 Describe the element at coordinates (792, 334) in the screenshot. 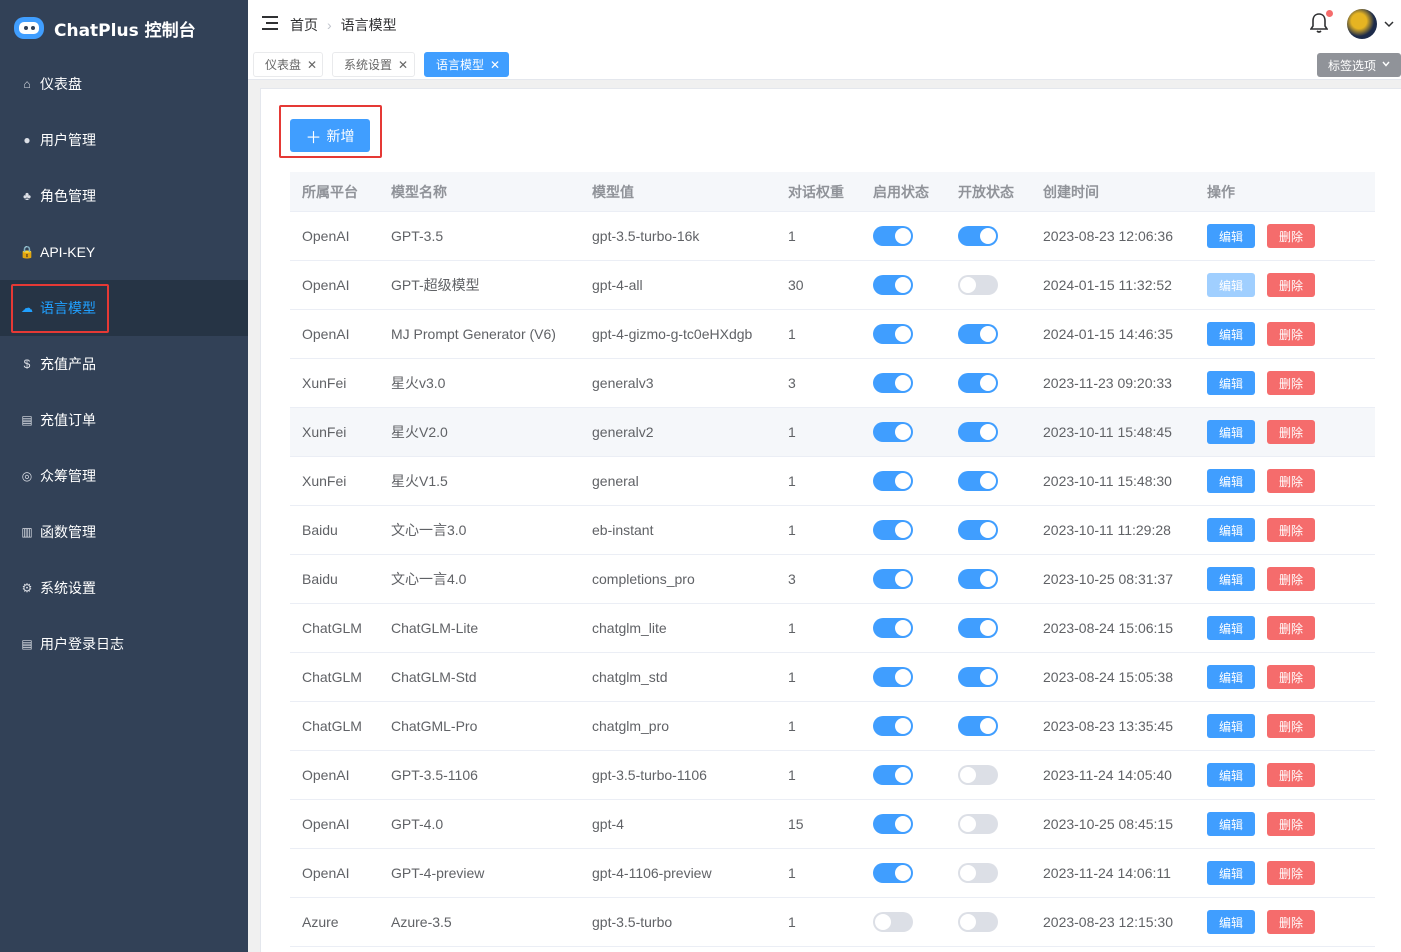

I see `weight-cell: 1` at that location.